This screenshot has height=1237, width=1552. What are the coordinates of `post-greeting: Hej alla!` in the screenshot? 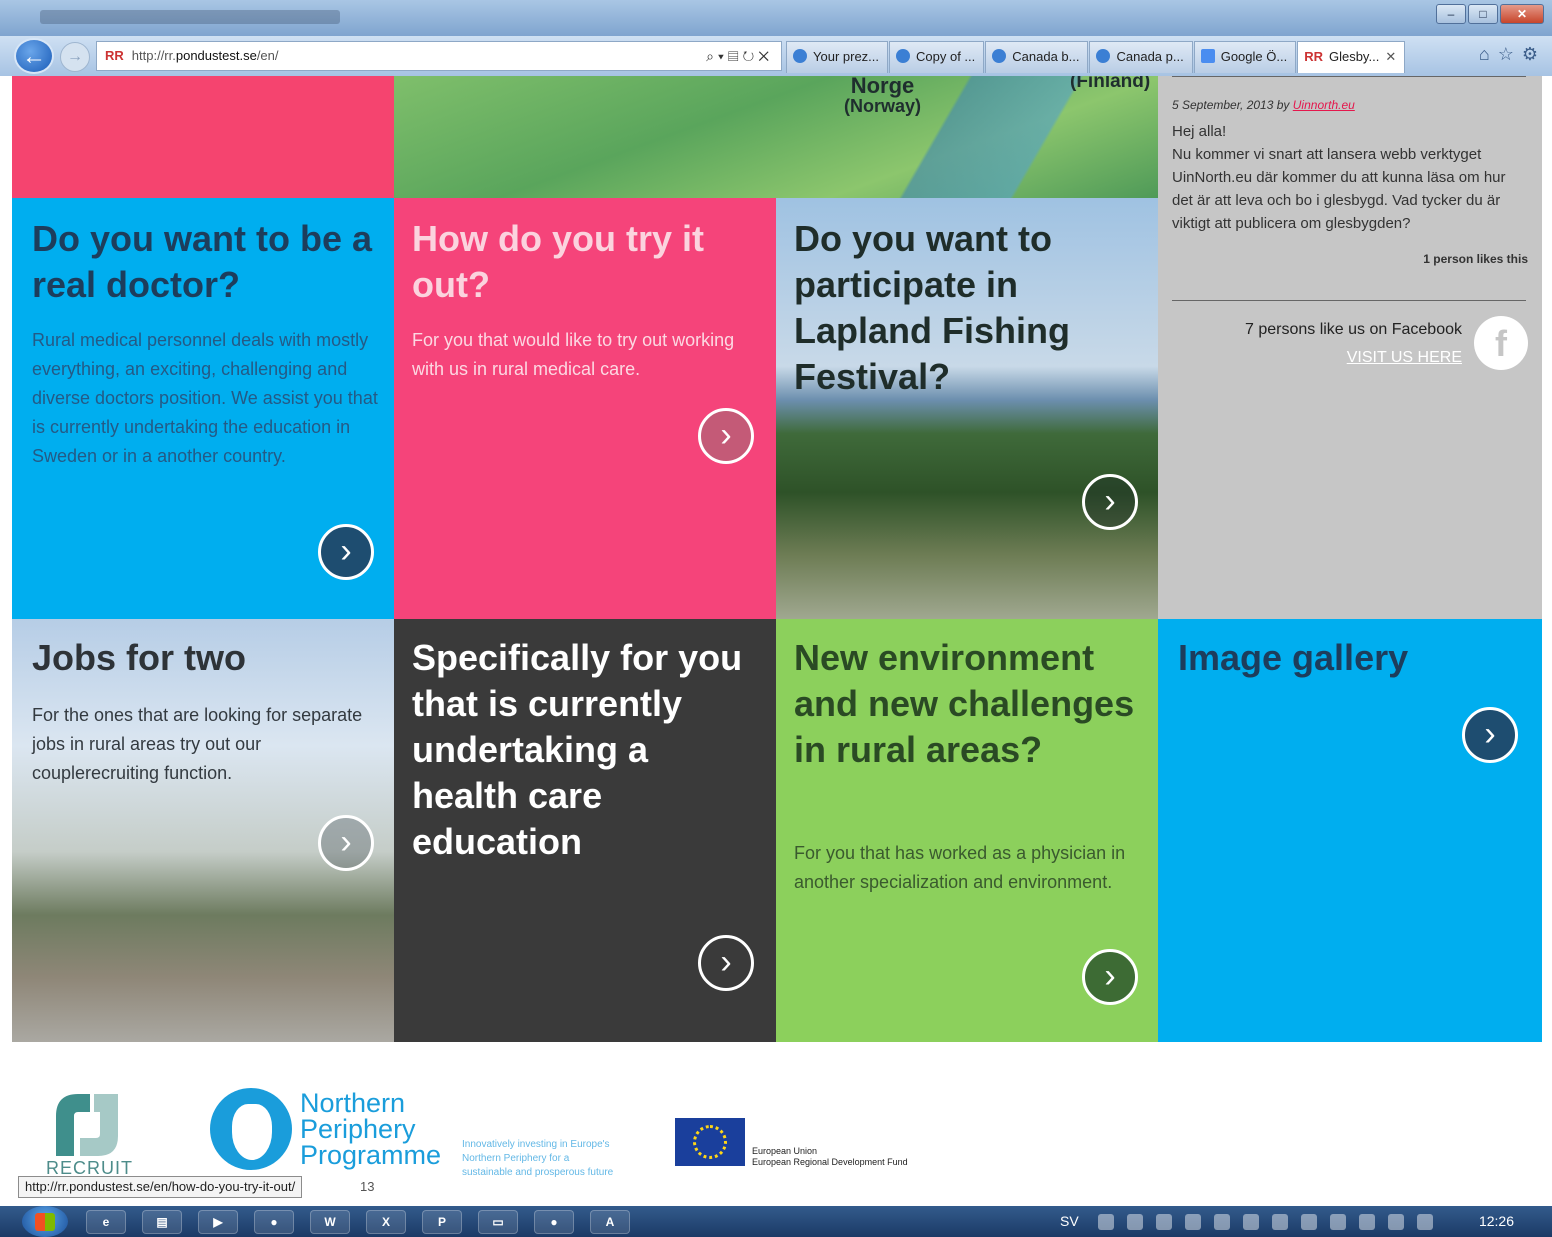 It's located at (1199, 131).